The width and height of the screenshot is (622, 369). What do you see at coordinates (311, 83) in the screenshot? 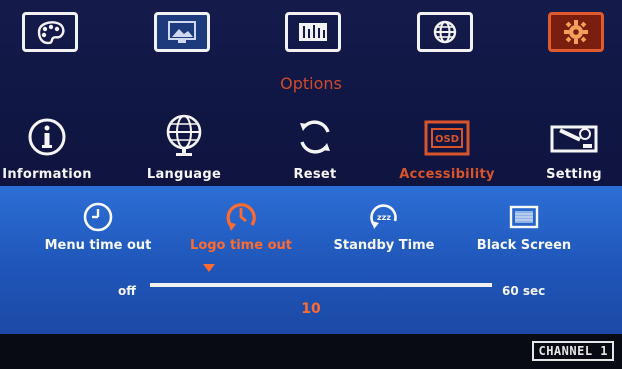
I see `menu-title: Options` at bounding box center [311, 83].